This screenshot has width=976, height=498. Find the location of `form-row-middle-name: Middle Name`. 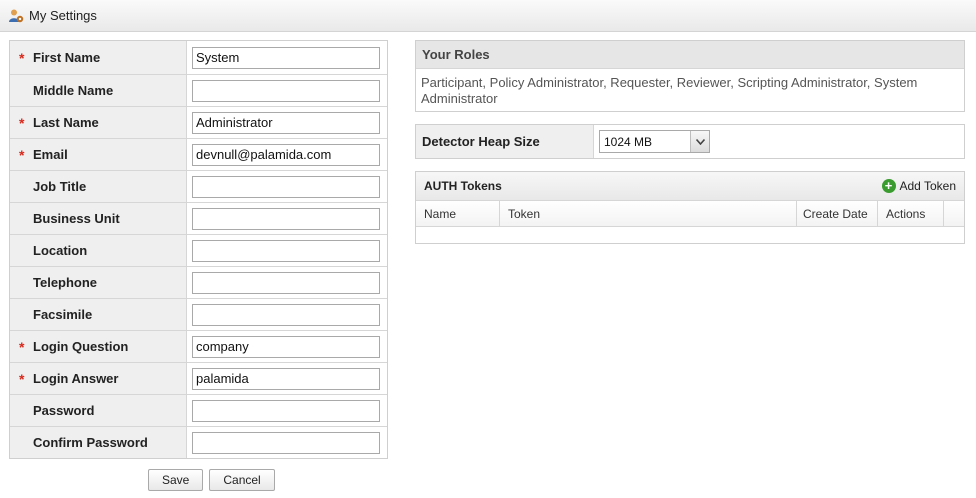

form-row-middle-name: Middle Name is located at coordinates (198, 90).